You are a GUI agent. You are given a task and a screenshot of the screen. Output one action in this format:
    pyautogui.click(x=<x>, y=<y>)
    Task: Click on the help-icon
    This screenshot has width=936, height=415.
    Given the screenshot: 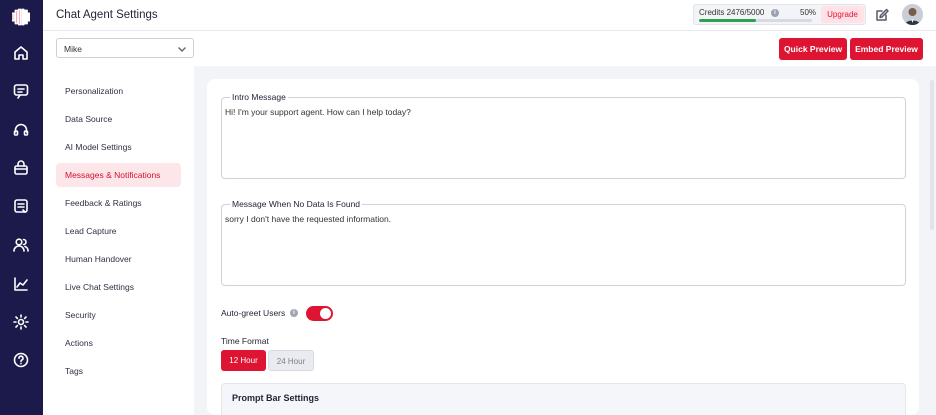 What is the action you would take?
    pyautogui.click(x=21, y=360)
    